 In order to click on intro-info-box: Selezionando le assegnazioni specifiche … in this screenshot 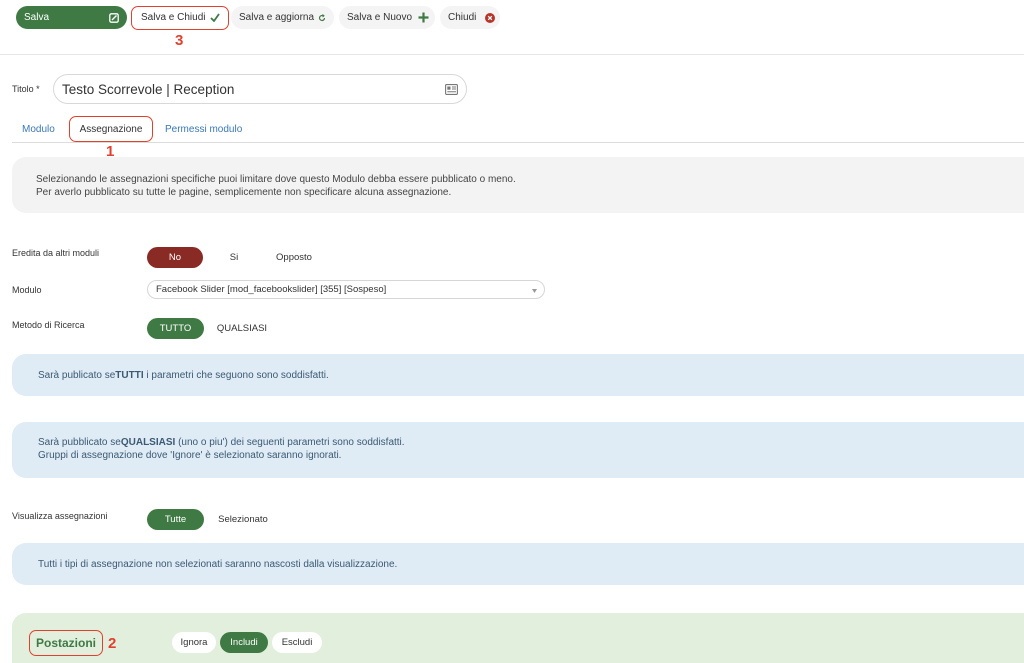, I will do `click(518, 185)`.